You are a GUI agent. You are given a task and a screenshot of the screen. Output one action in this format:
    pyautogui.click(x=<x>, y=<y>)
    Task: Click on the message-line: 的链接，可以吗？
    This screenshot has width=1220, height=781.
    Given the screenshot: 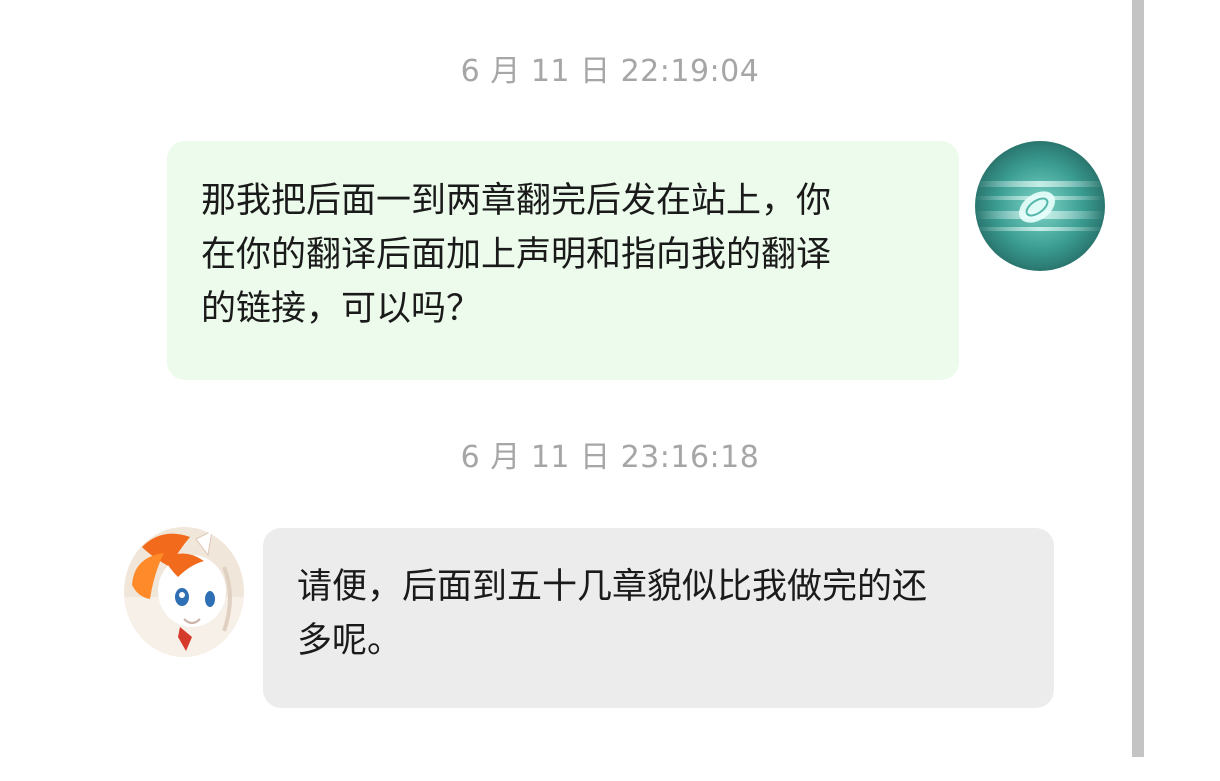 What is the action you would take?
    pyautogui.click(x=341, y=309)
    